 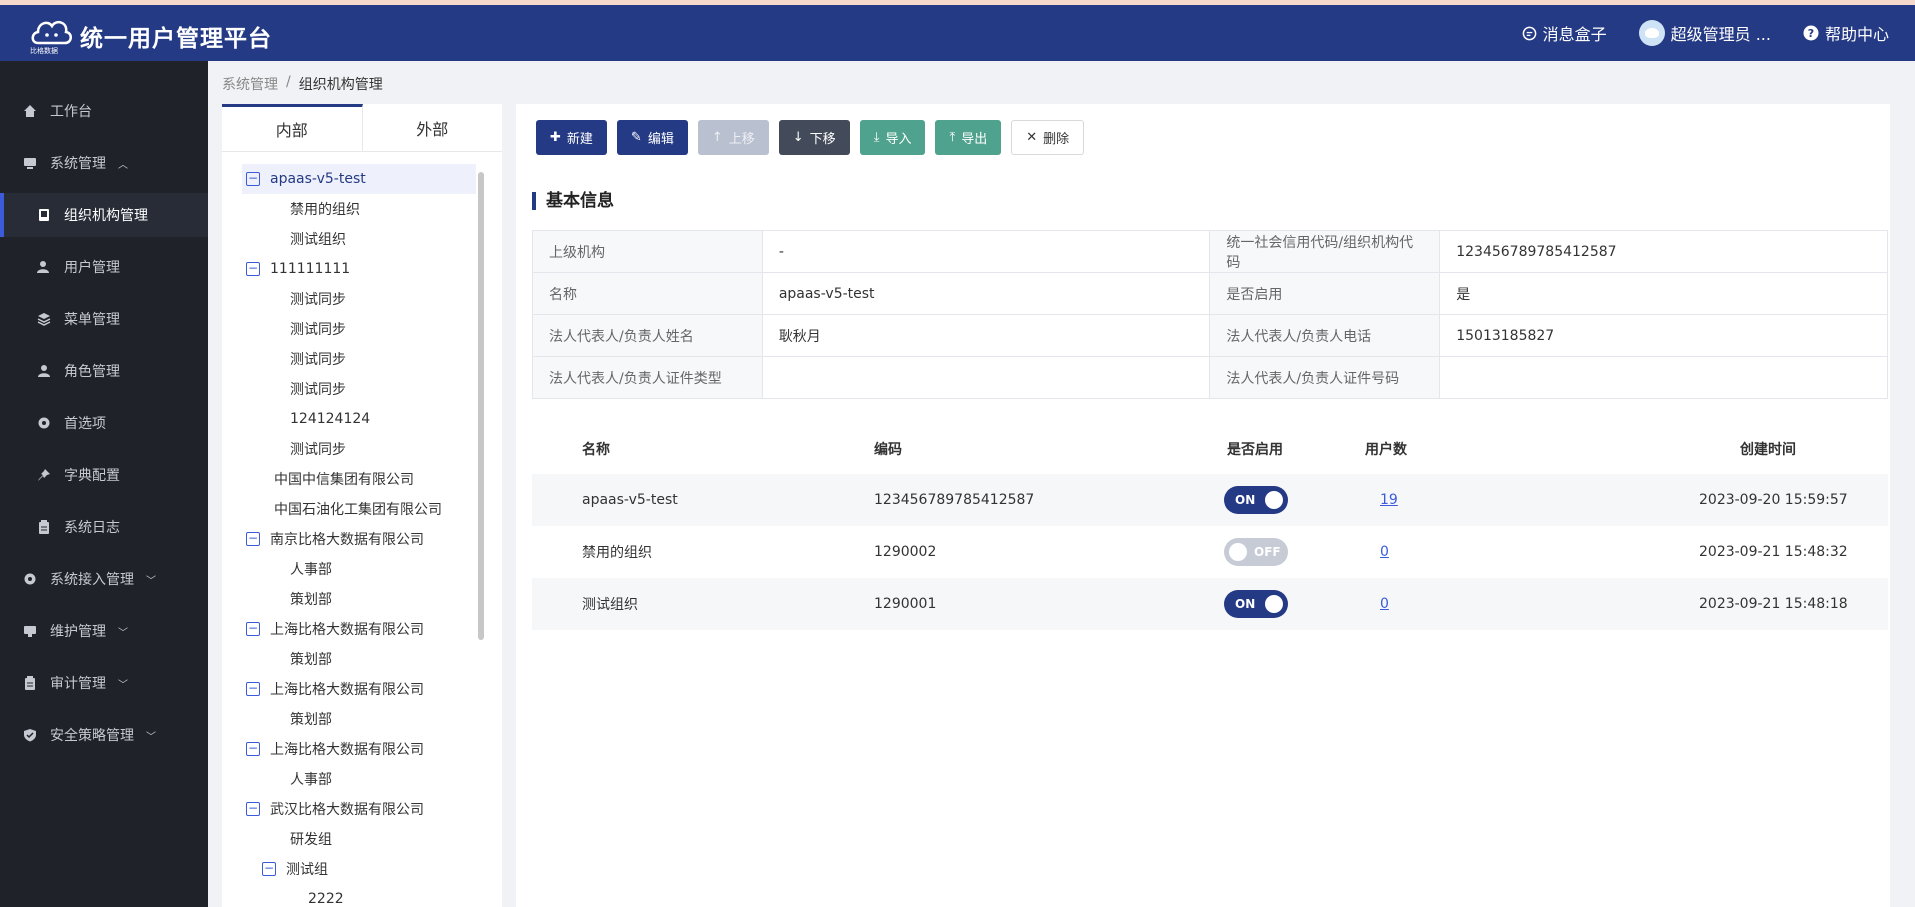 I want to click on table-row: 禁用的组织 1290002 OFF 0 2023-09-21 15:48:32, so click(x=1210, y=552).